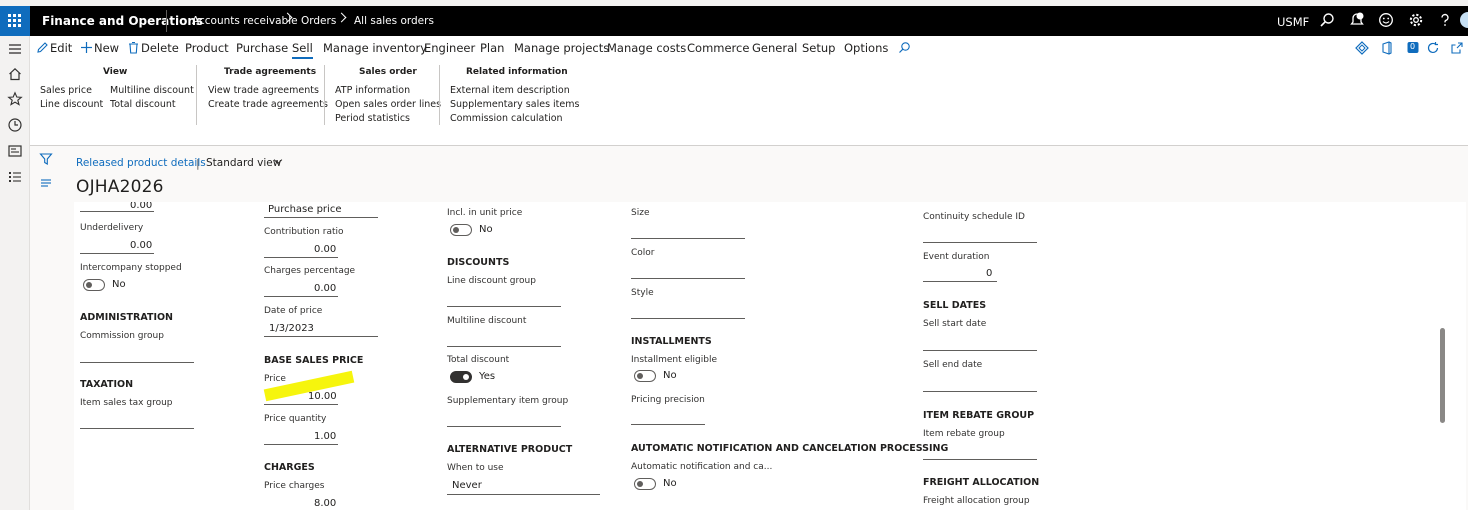 The width and height of the screenshot is (1468, 510). Describe the element at coordinates (643, 253) in the screenshot. I see `color-label: Color` at that location.